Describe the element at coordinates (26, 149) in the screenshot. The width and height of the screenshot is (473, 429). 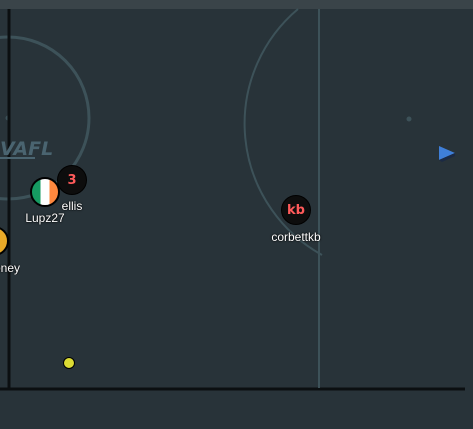
I see `field-logo: VAFL` at that location.